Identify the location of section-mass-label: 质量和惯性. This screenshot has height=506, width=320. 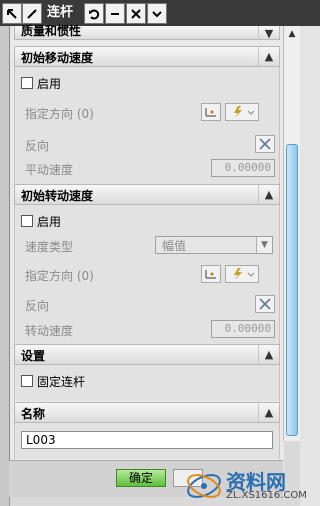
(51, 31).